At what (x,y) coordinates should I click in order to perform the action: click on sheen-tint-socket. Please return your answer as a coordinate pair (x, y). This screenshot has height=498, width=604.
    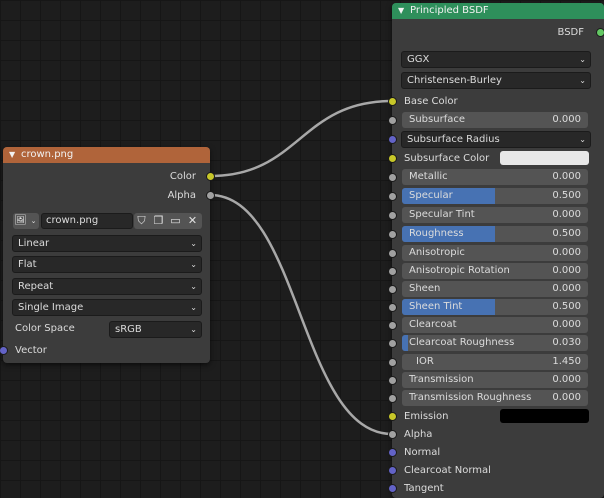
    Looking at the image, I should click on (392, 307).